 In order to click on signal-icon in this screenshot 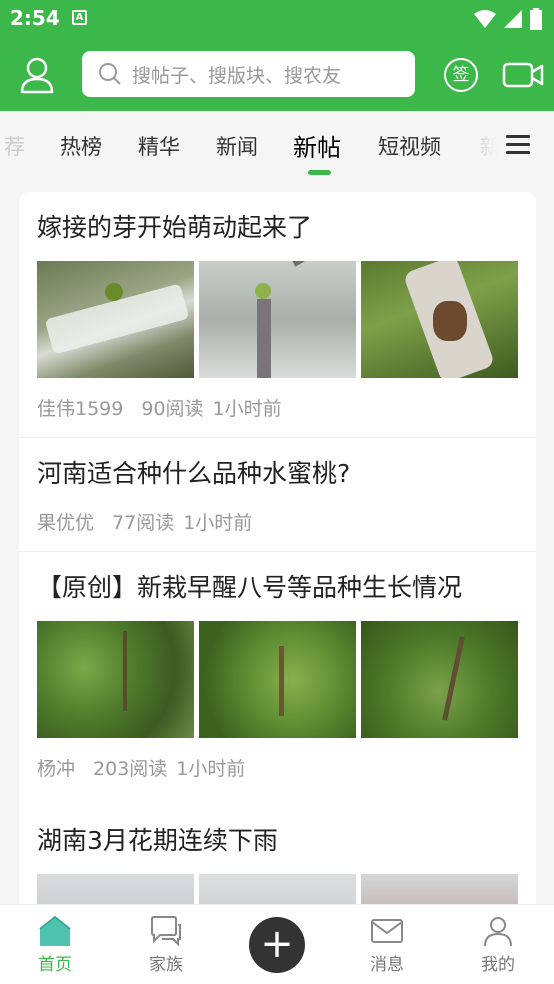, I will do `click(513, 19)`.